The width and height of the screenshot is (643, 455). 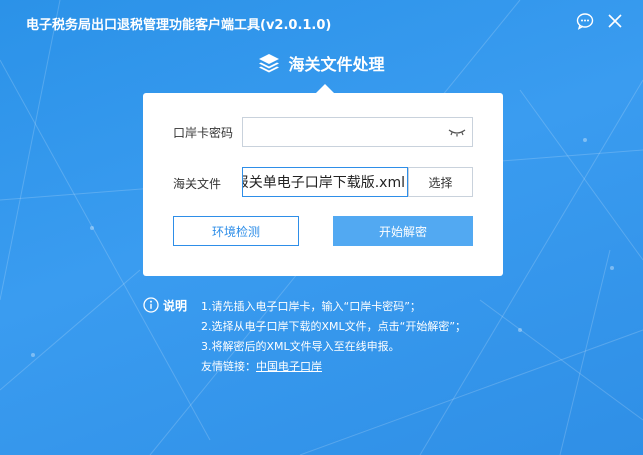 I want to click on app-title: 电子税务局出口退税管理功能客户端工具(v2.0.1.0), so click(x=179, y=25).